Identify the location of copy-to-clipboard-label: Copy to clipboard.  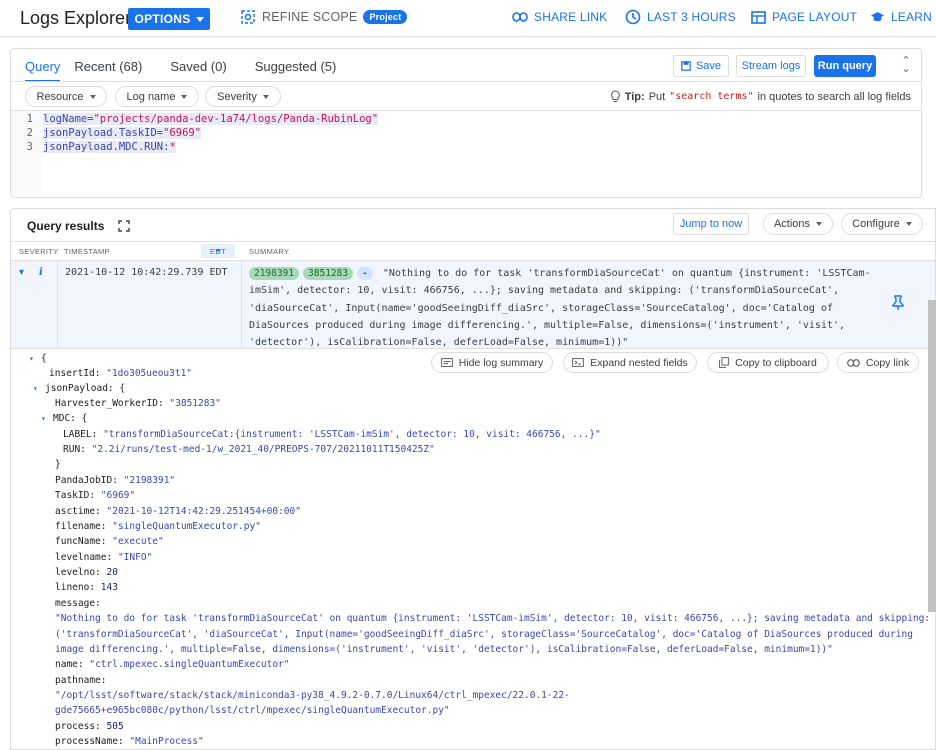
(776, 362).